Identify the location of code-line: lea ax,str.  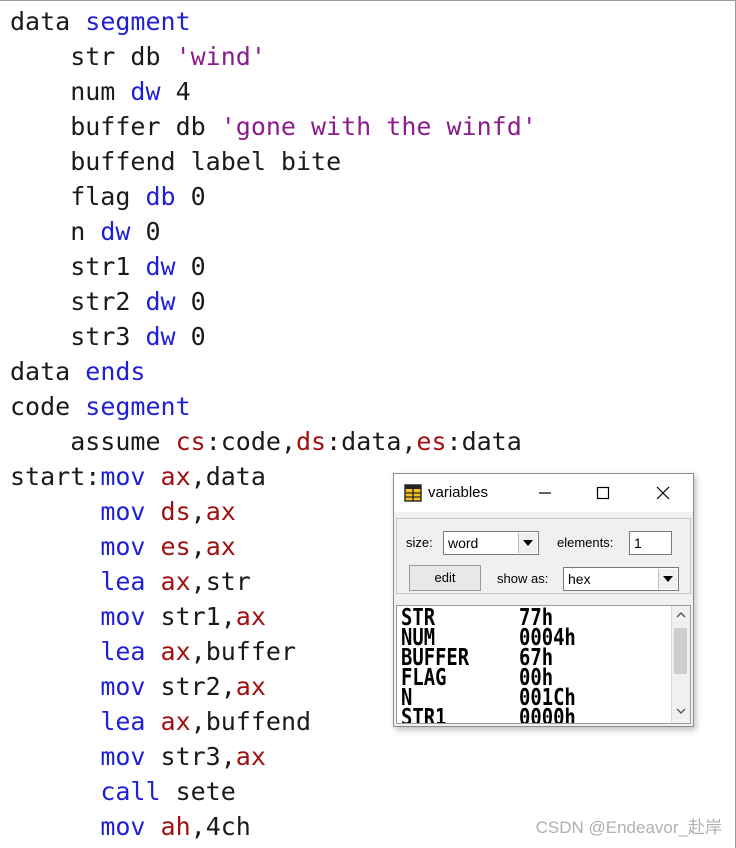
(130, 581).